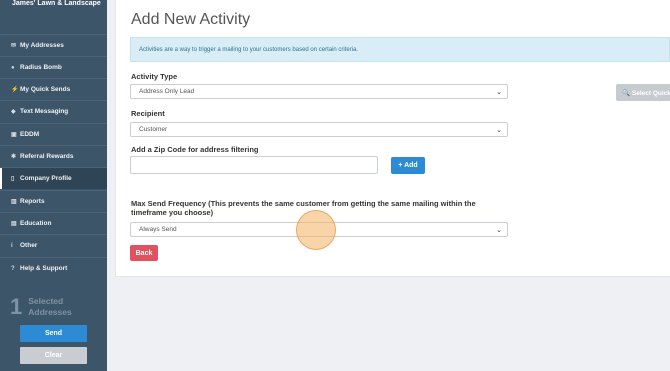 This screenshot has width=670, height=371. What do you see at coordinates (14, 224) in the screenshot?
I see `bank-icon: ▤` at bounding box center [14, 224].